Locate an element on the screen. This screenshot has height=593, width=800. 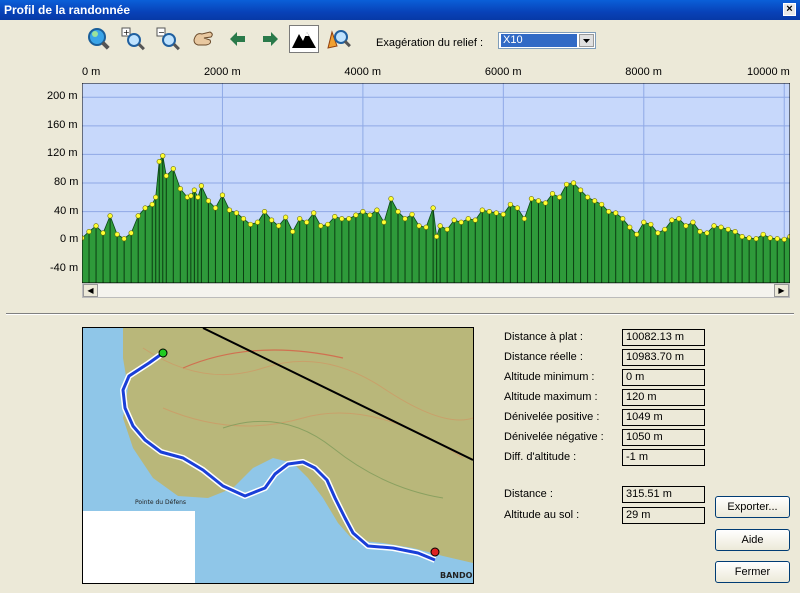
stat-label-real-distance: Distance réelle : is located at coordinates (543, 357).